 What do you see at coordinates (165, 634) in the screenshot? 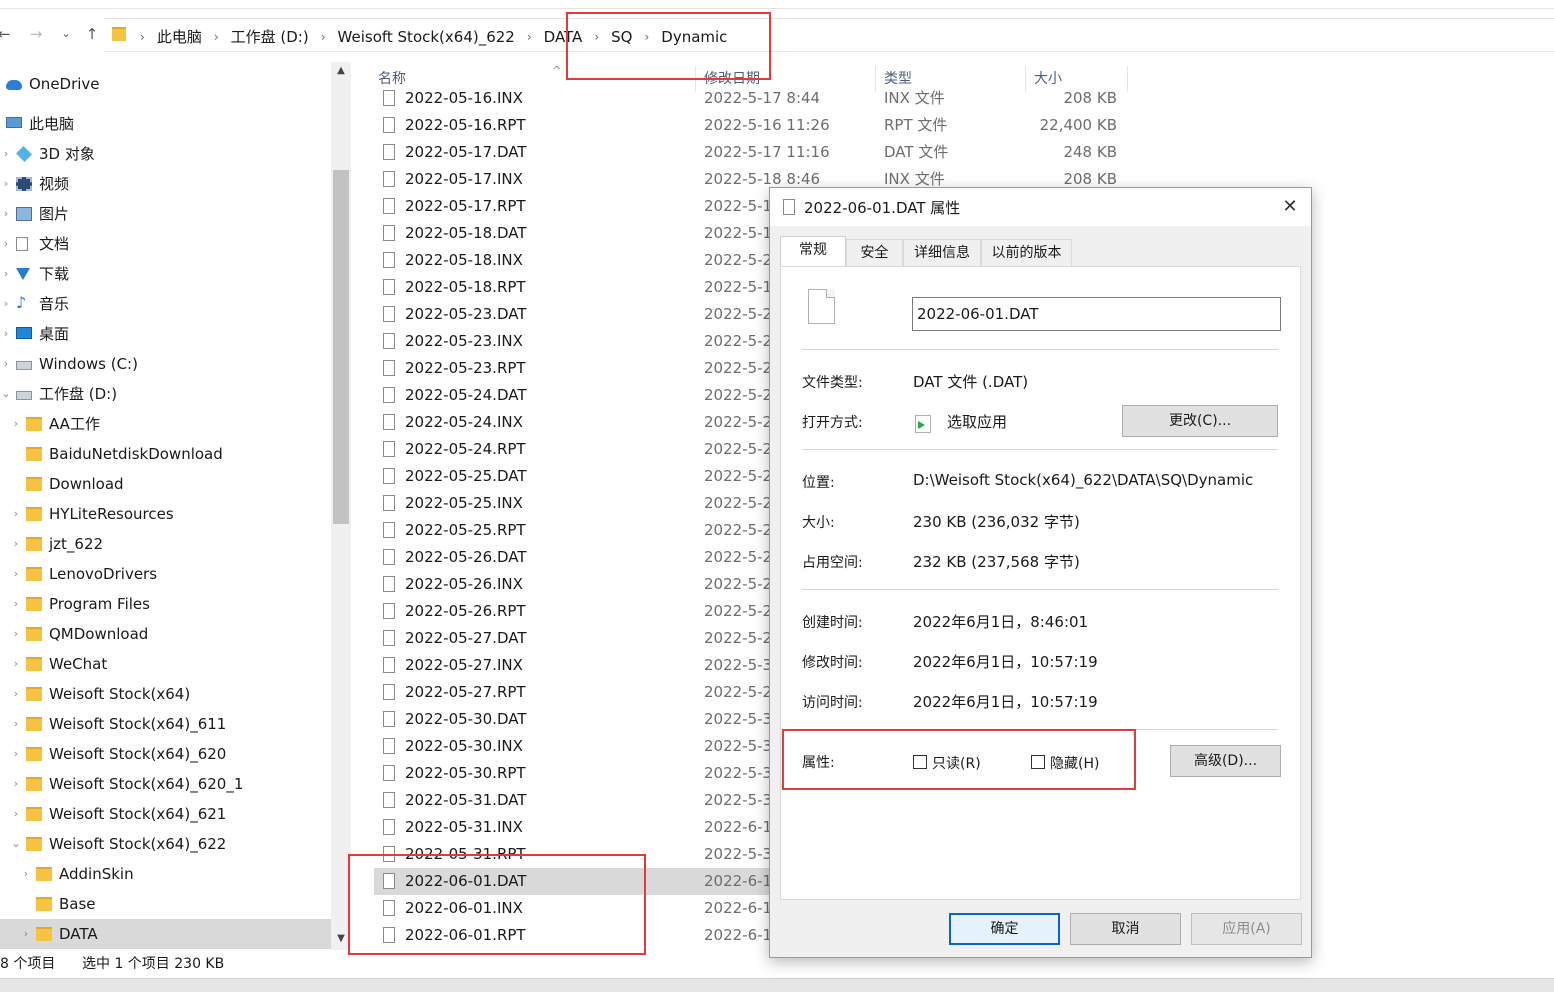
I see `nav-item: › QMDownload` at bounding box center [165, 634].